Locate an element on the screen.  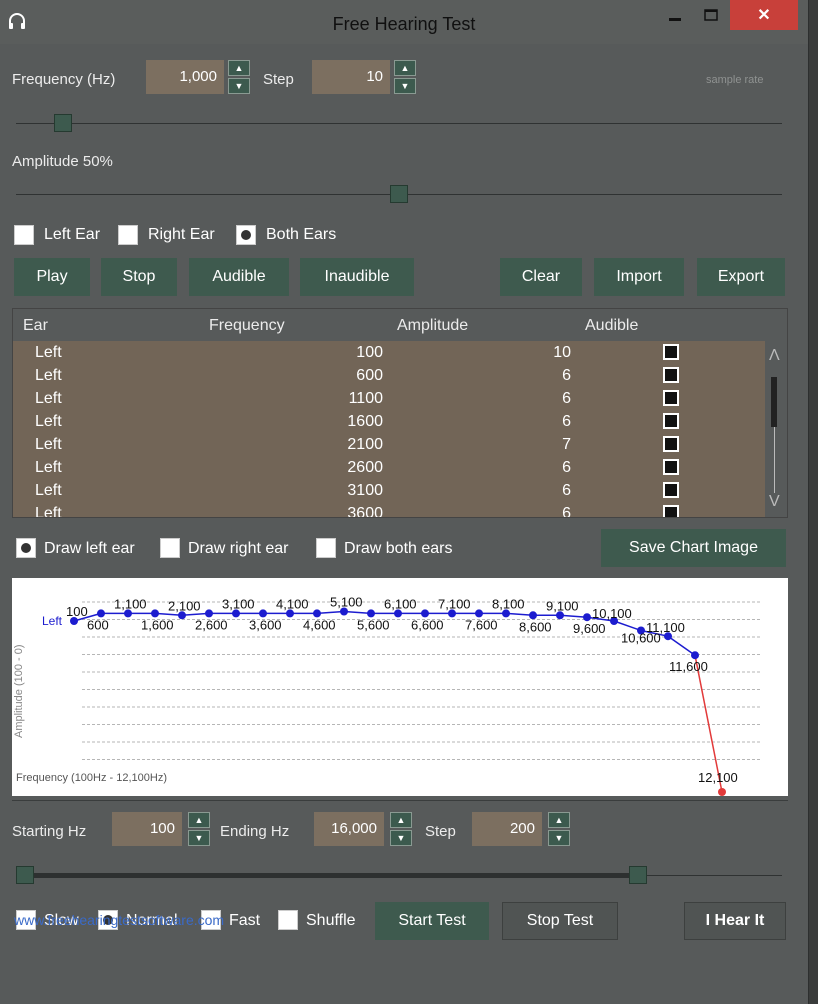
table-row: Left 1100 6 is located at coordinates (389, 398).